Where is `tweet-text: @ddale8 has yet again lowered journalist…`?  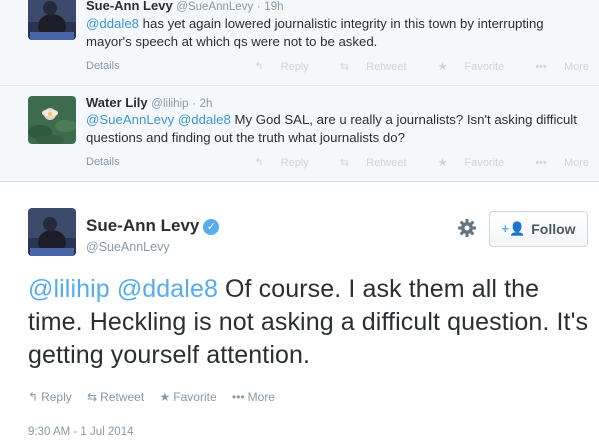
tweet-text: @ddale8 has yet again lowered journalist… is located at coordinates (336, 32).